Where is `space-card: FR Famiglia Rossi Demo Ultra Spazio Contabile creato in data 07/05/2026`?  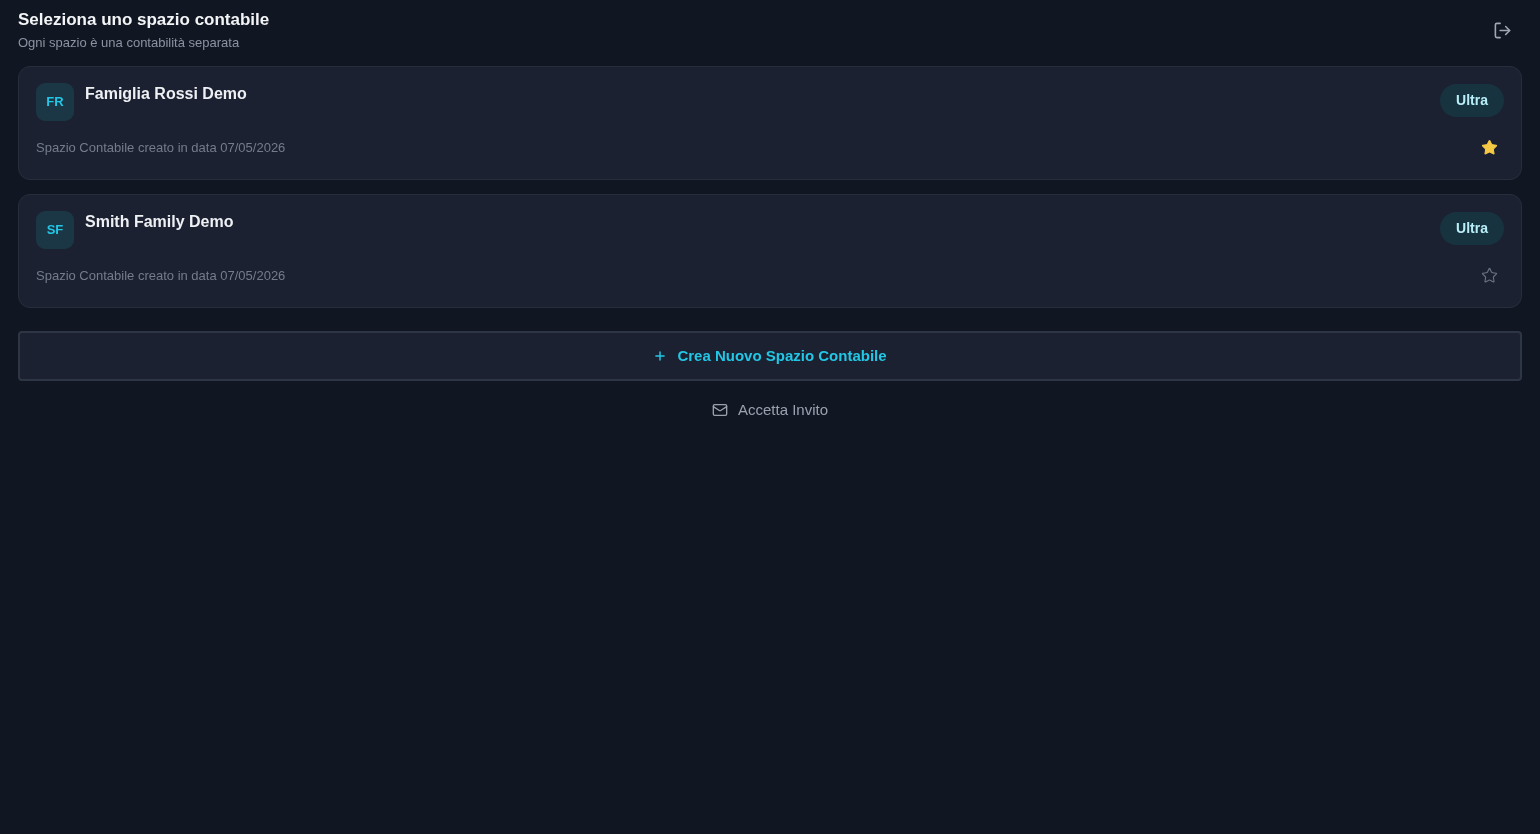 space-card: FR Famiglia Rossi Demo Ultra Spazio Contabile creato in data 07/05/2026 is located at coordinates (770, 123).